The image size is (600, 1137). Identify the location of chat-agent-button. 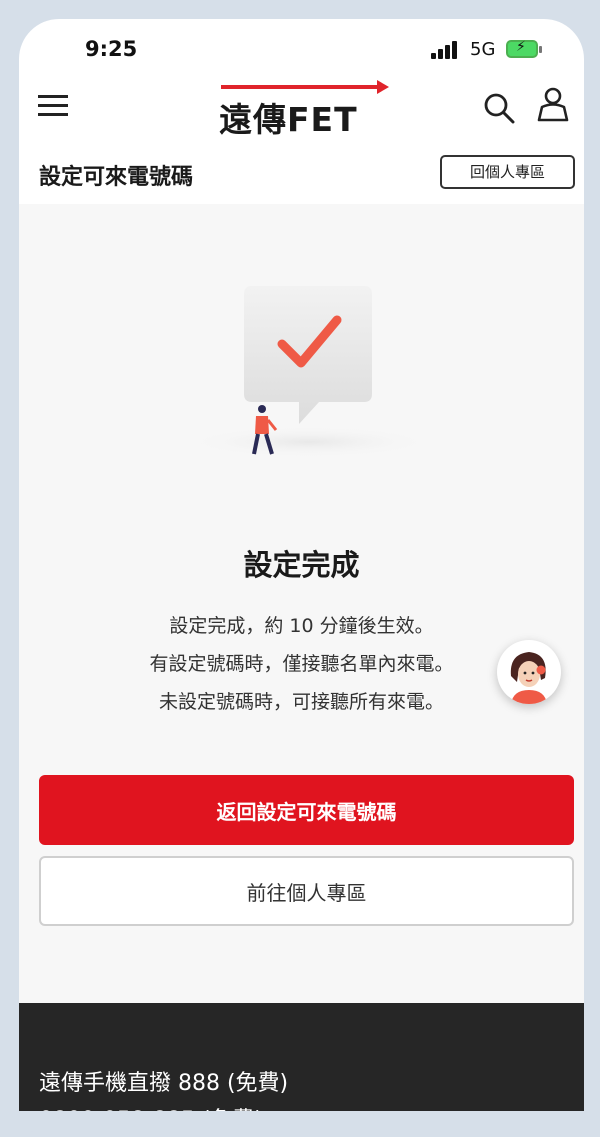
(529, 672).